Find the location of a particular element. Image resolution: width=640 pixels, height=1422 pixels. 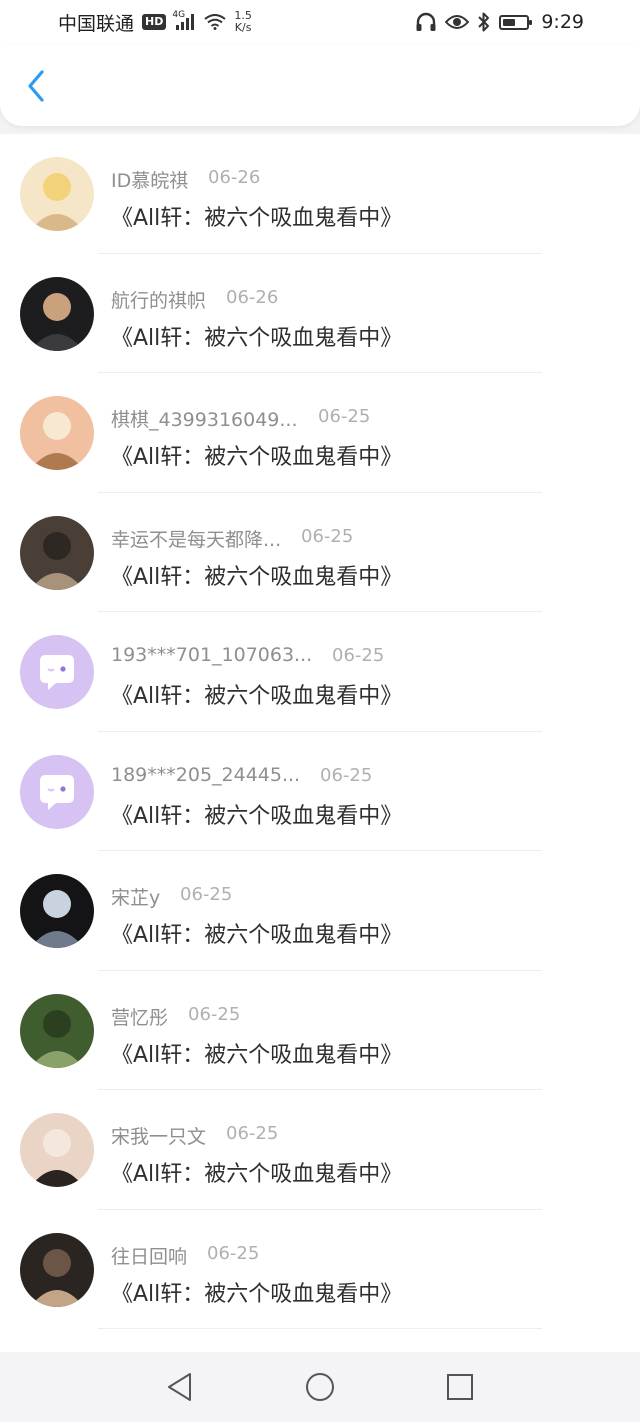

hd-badge: HD is located at coordinates (154, 22).